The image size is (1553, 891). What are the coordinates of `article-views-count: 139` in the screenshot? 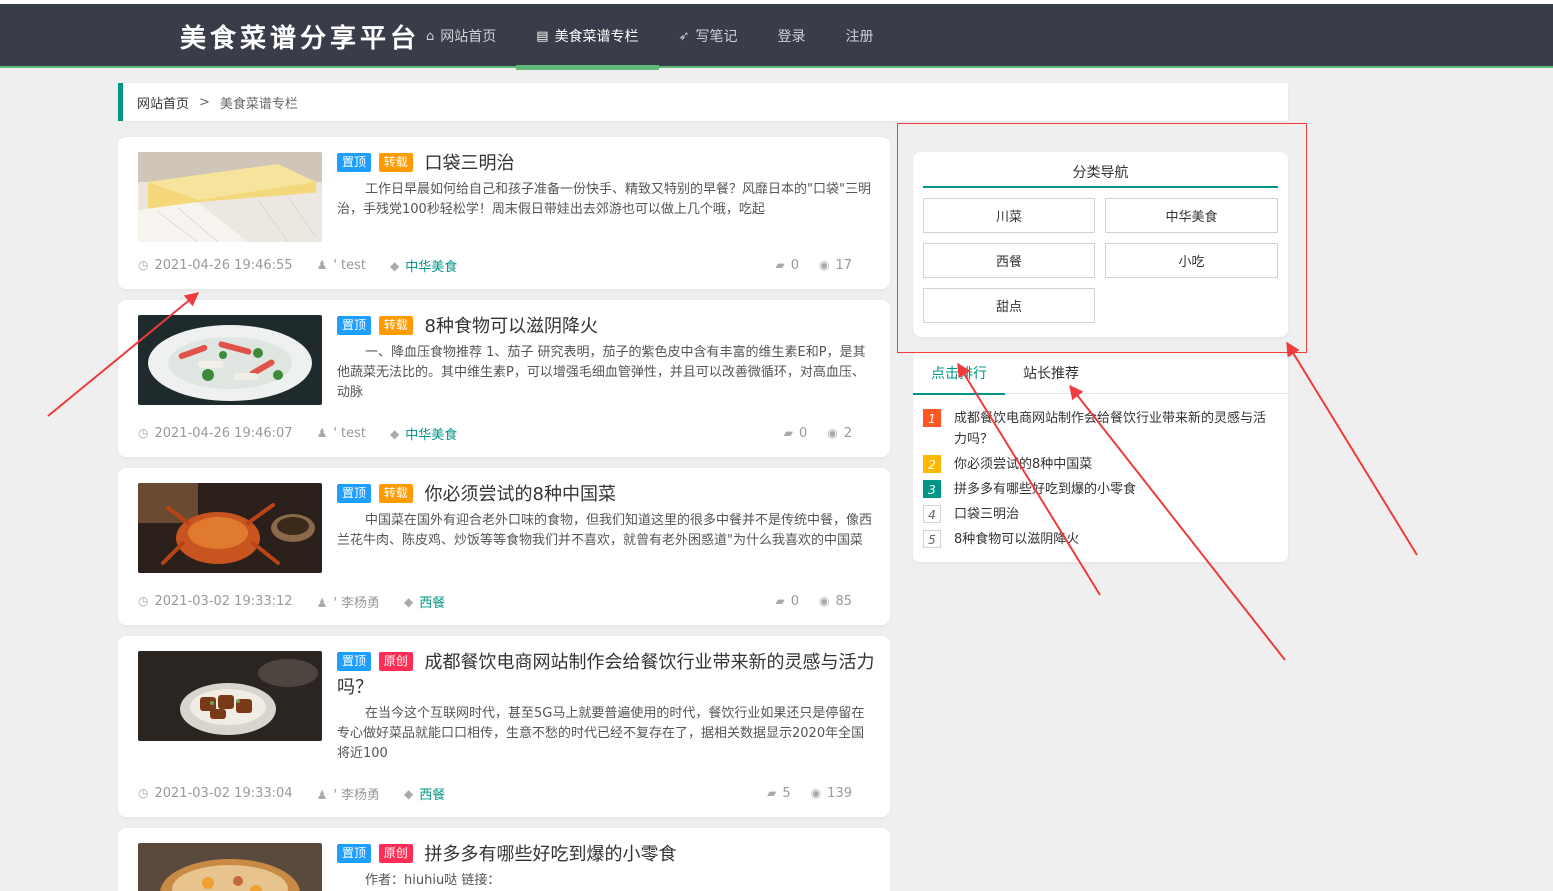 It's located at (839, 793).